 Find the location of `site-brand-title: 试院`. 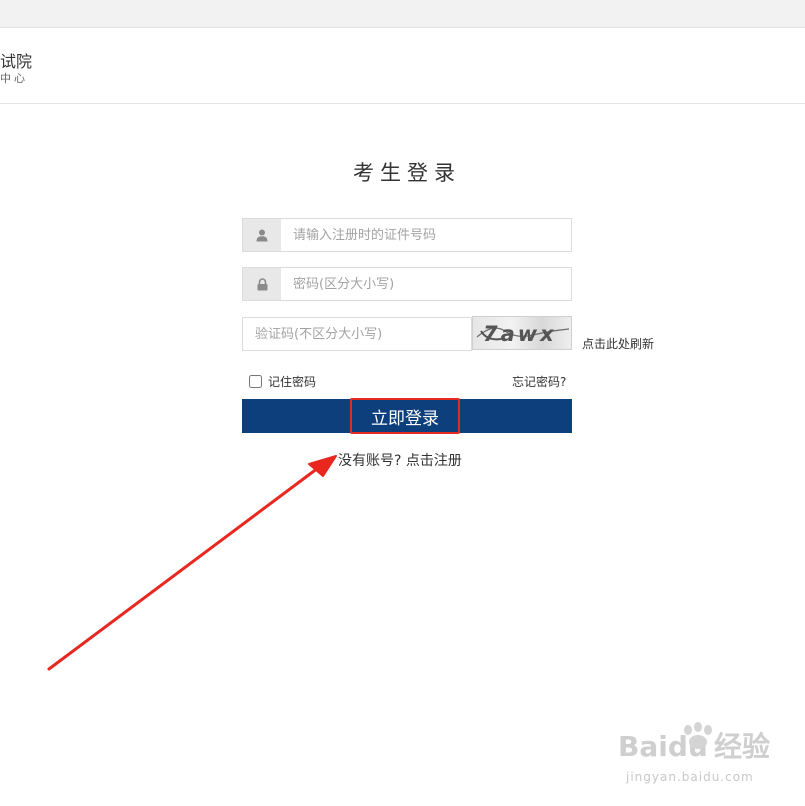

site-brand-title: 试院 is located at coordinates (16, 61).